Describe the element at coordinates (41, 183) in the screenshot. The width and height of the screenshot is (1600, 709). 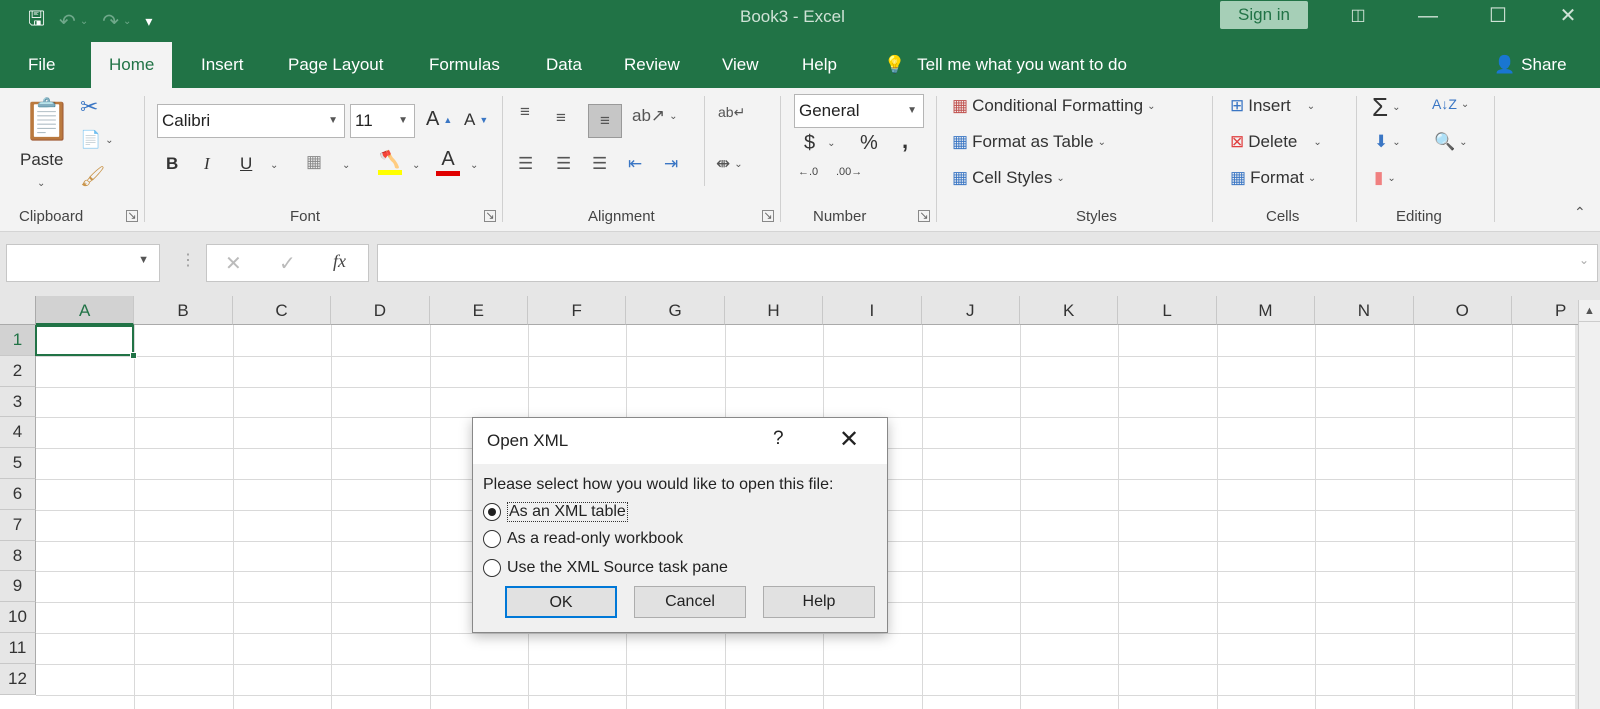
I see `paste-dropdown-icon: ⌄` at that location.